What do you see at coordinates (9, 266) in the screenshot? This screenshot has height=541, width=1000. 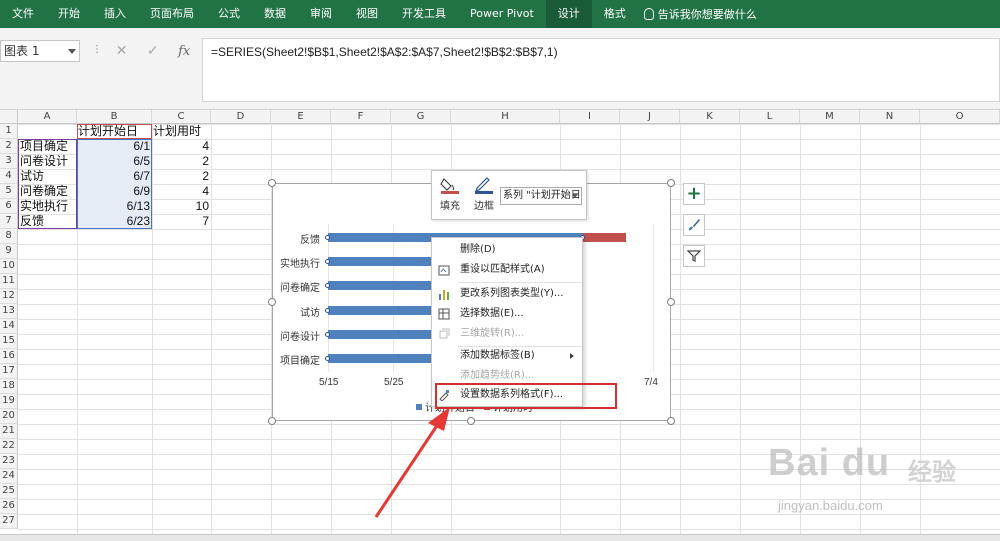 I see `row-header: 10` at bounding box center [9, 266].